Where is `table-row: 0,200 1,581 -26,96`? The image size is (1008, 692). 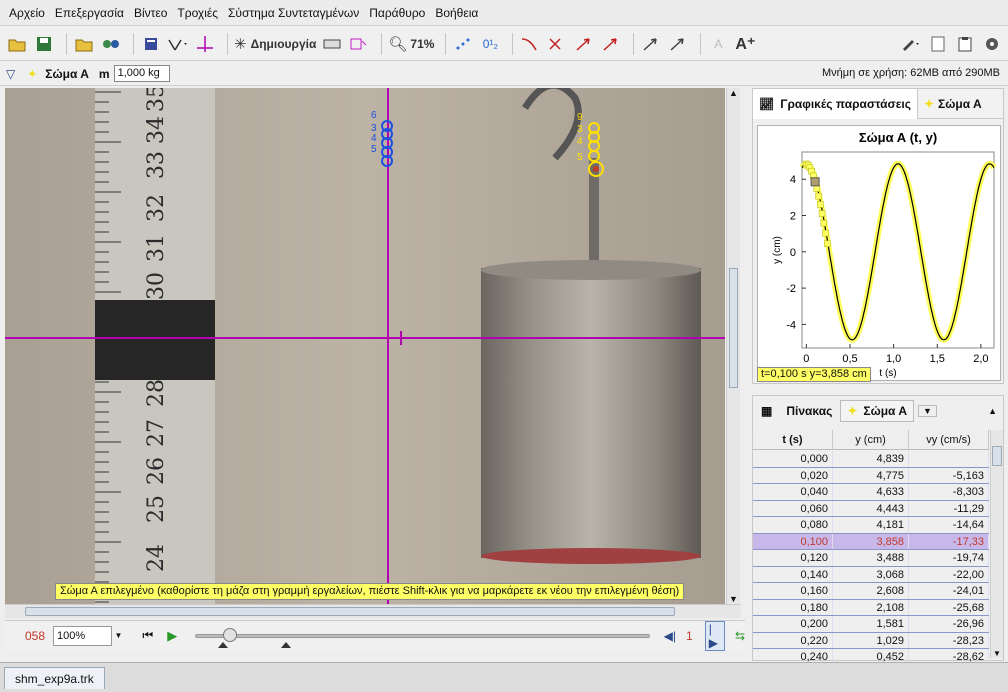
table-row: 0,200 1,581 -26,96 is located at coordinates (871, 624).